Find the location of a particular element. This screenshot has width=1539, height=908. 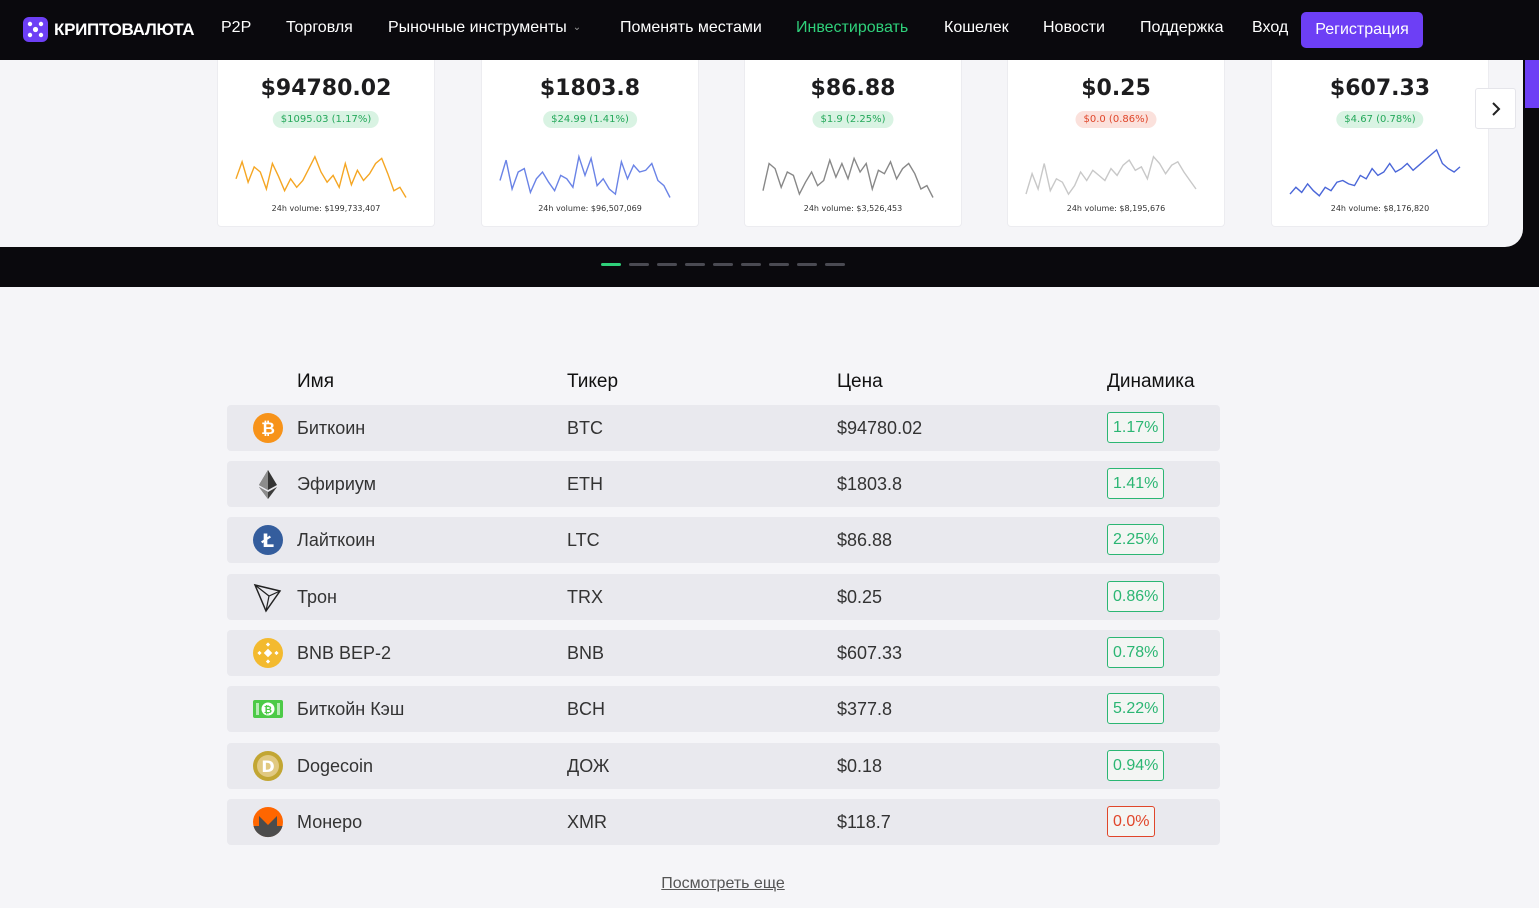

table-row: ₿ Биткойн Кэш BCH $377.8 5.22% is located at coordinates (723, 709).